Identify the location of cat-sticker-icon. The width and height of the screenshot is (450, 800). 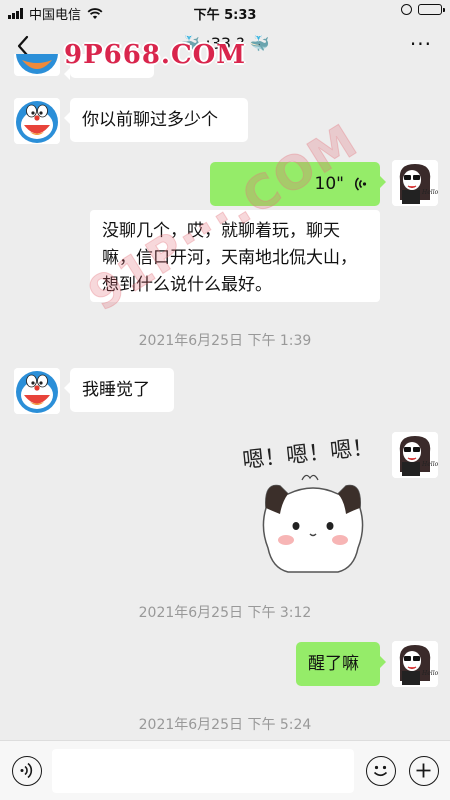
(313, 523).